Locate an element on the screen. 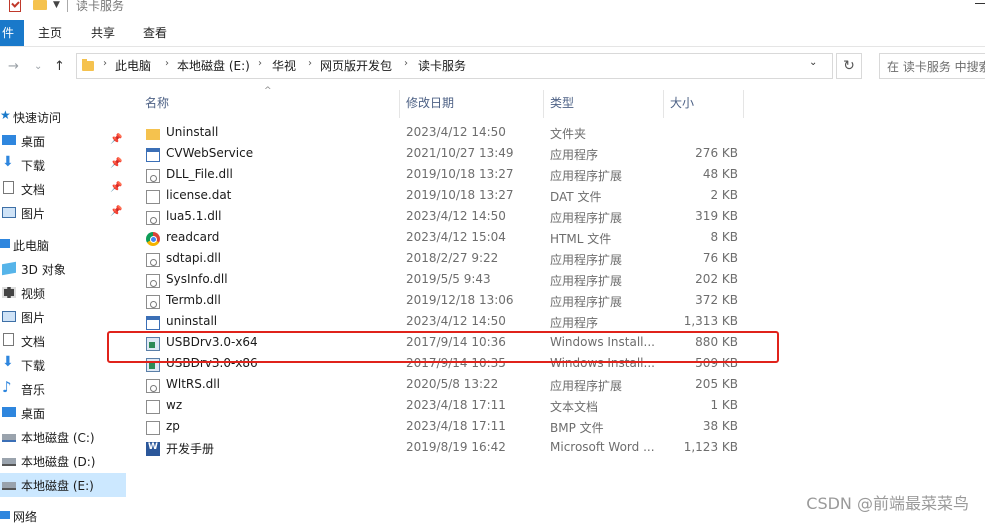  breadcrumb-drive-e: 本地磁盘 (E:) is located at coordinates (213, 65).